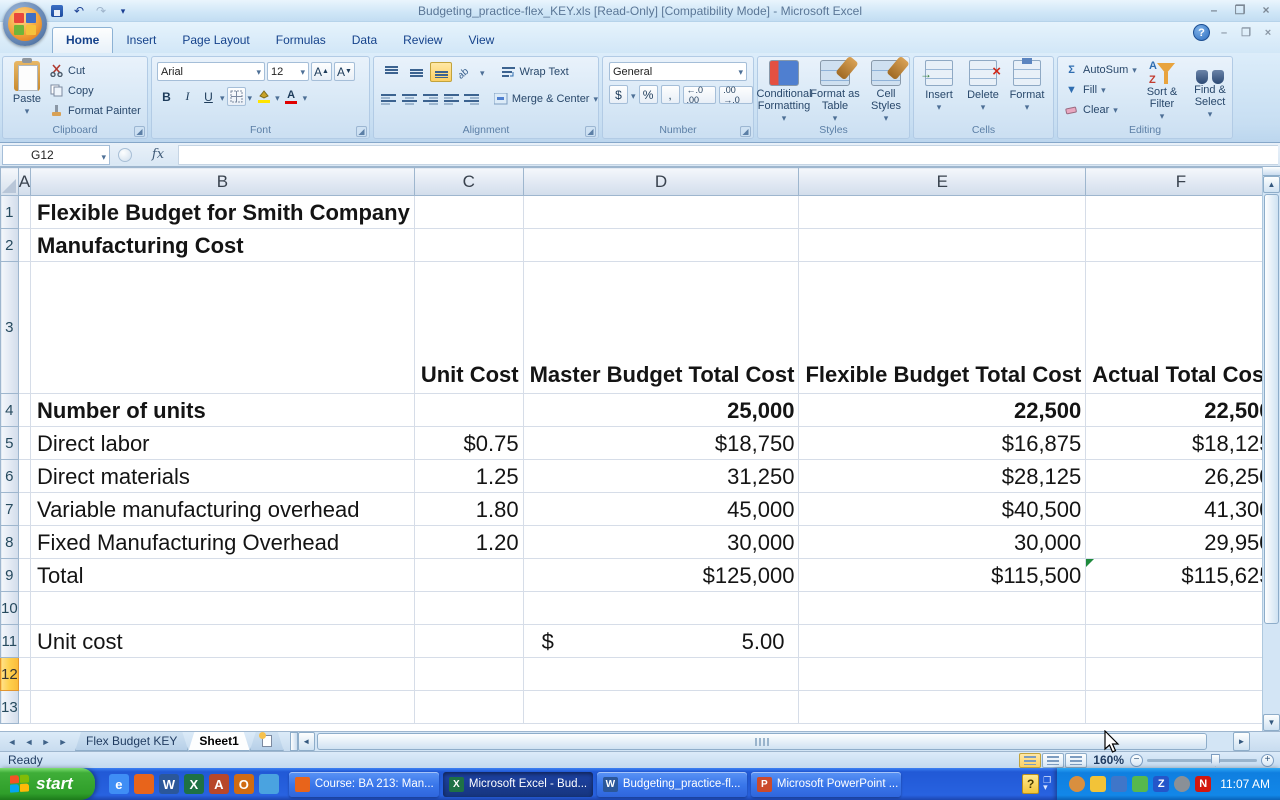 The height and width of the screenshot is (800, 1280). I want to click on cell-D13, so click(661, 707).